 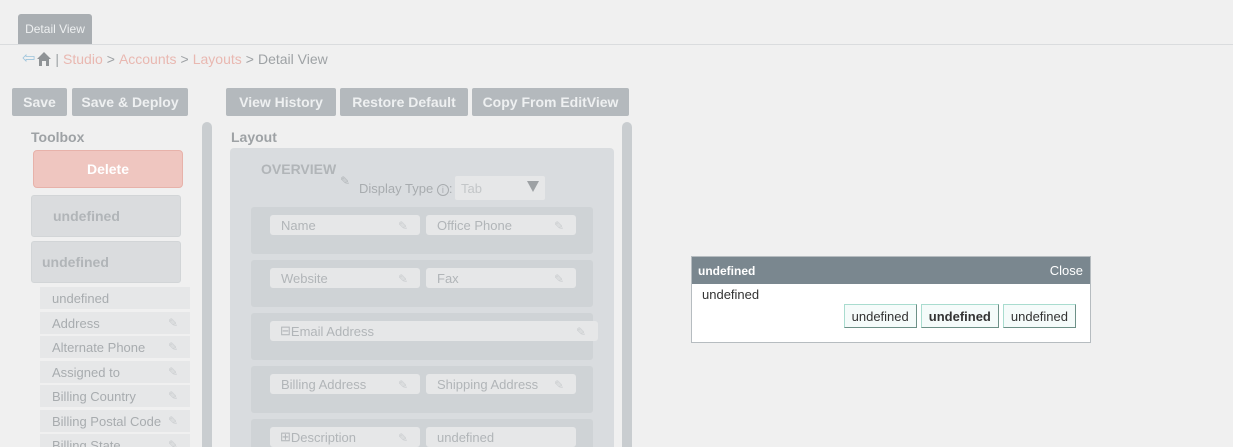 I want to click on field-label: Shipping Address, so click(x=488, y=384).